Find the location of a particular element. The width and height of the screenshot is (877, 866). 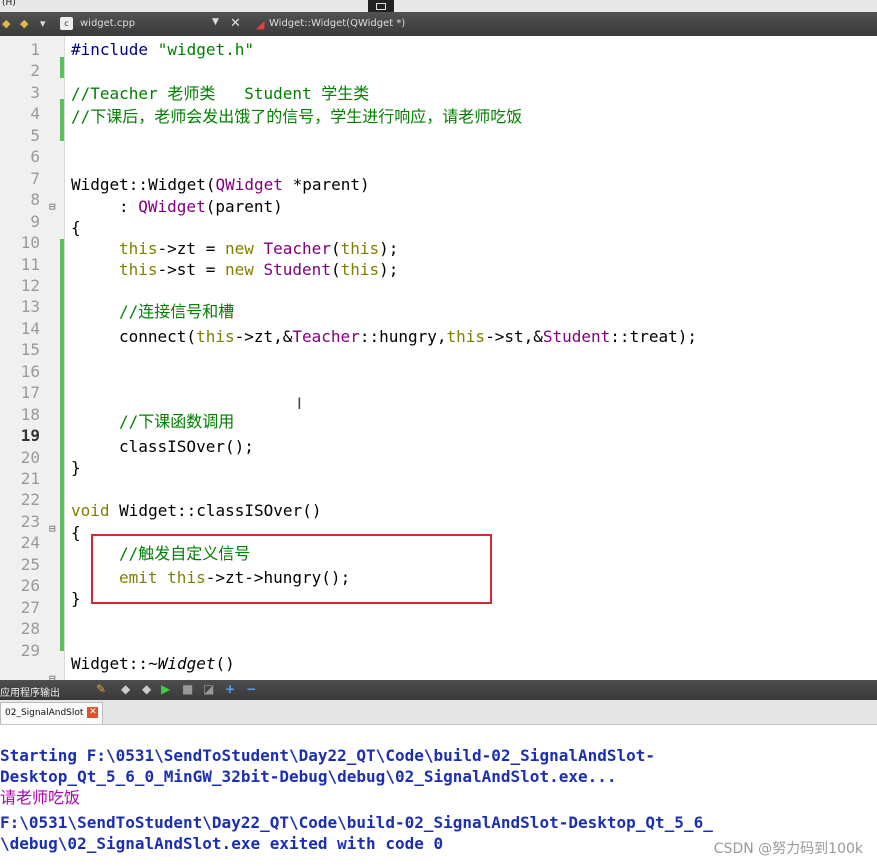

code-line-18: //下课函数调用 is located at coordinates (177, 421).